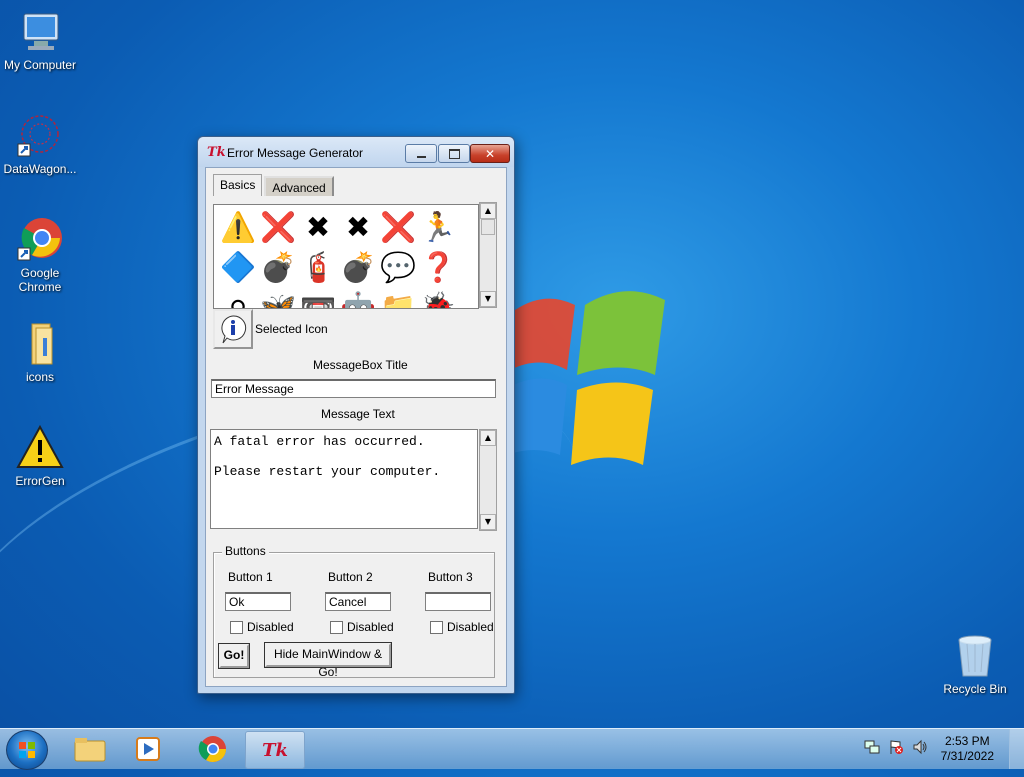  What do you see at coordinates (488, 255) in the screenshot?
I see `icon-picker-scrollbar: ▲ ▼` at bounding box center [488, 255].